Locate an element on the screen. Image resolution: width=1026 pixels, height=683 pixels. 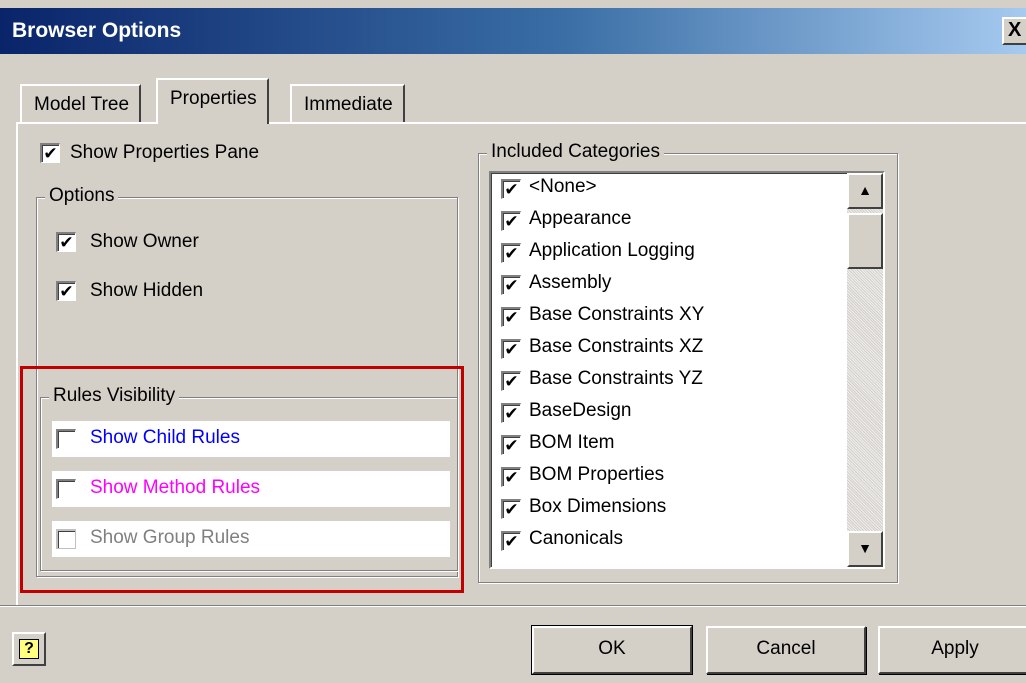
included-categories-title: Included Categories is located at coordinates (575, 152).